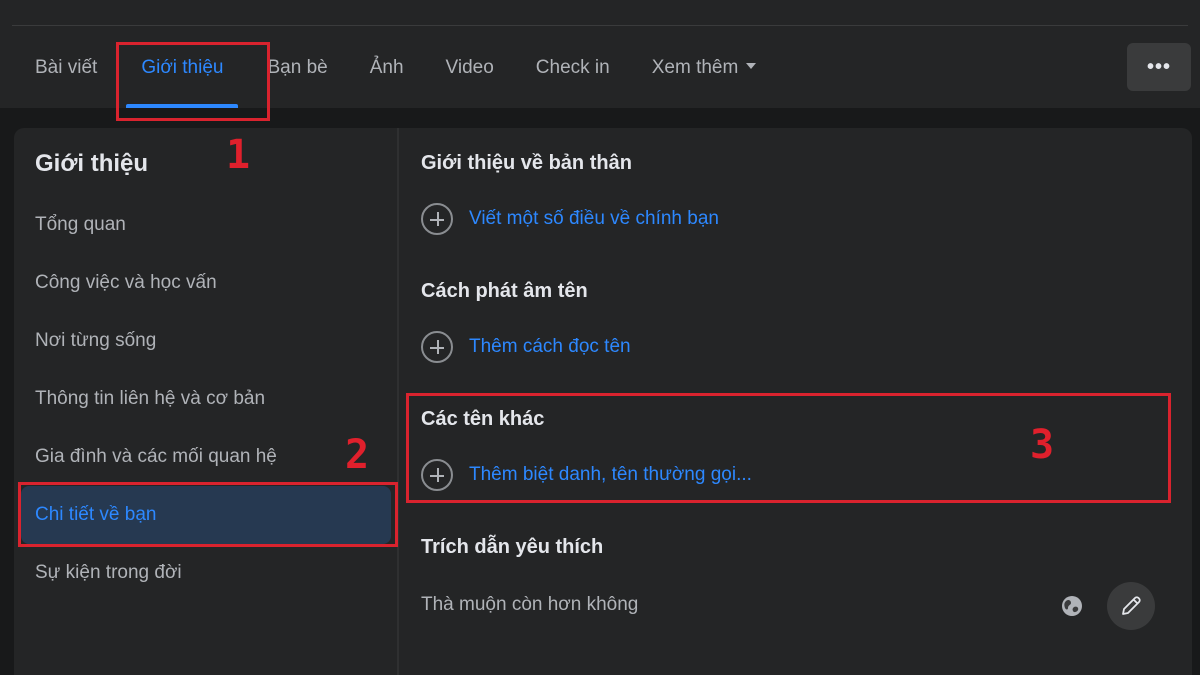 The width and height of the screenshot is (1200, 675). What do you see at coordinates (206, 457) in the screenshot?
I see `sidebar-item-family-relationships: Gia đình và các mối quan hệ` at bounding box center [206, 457].